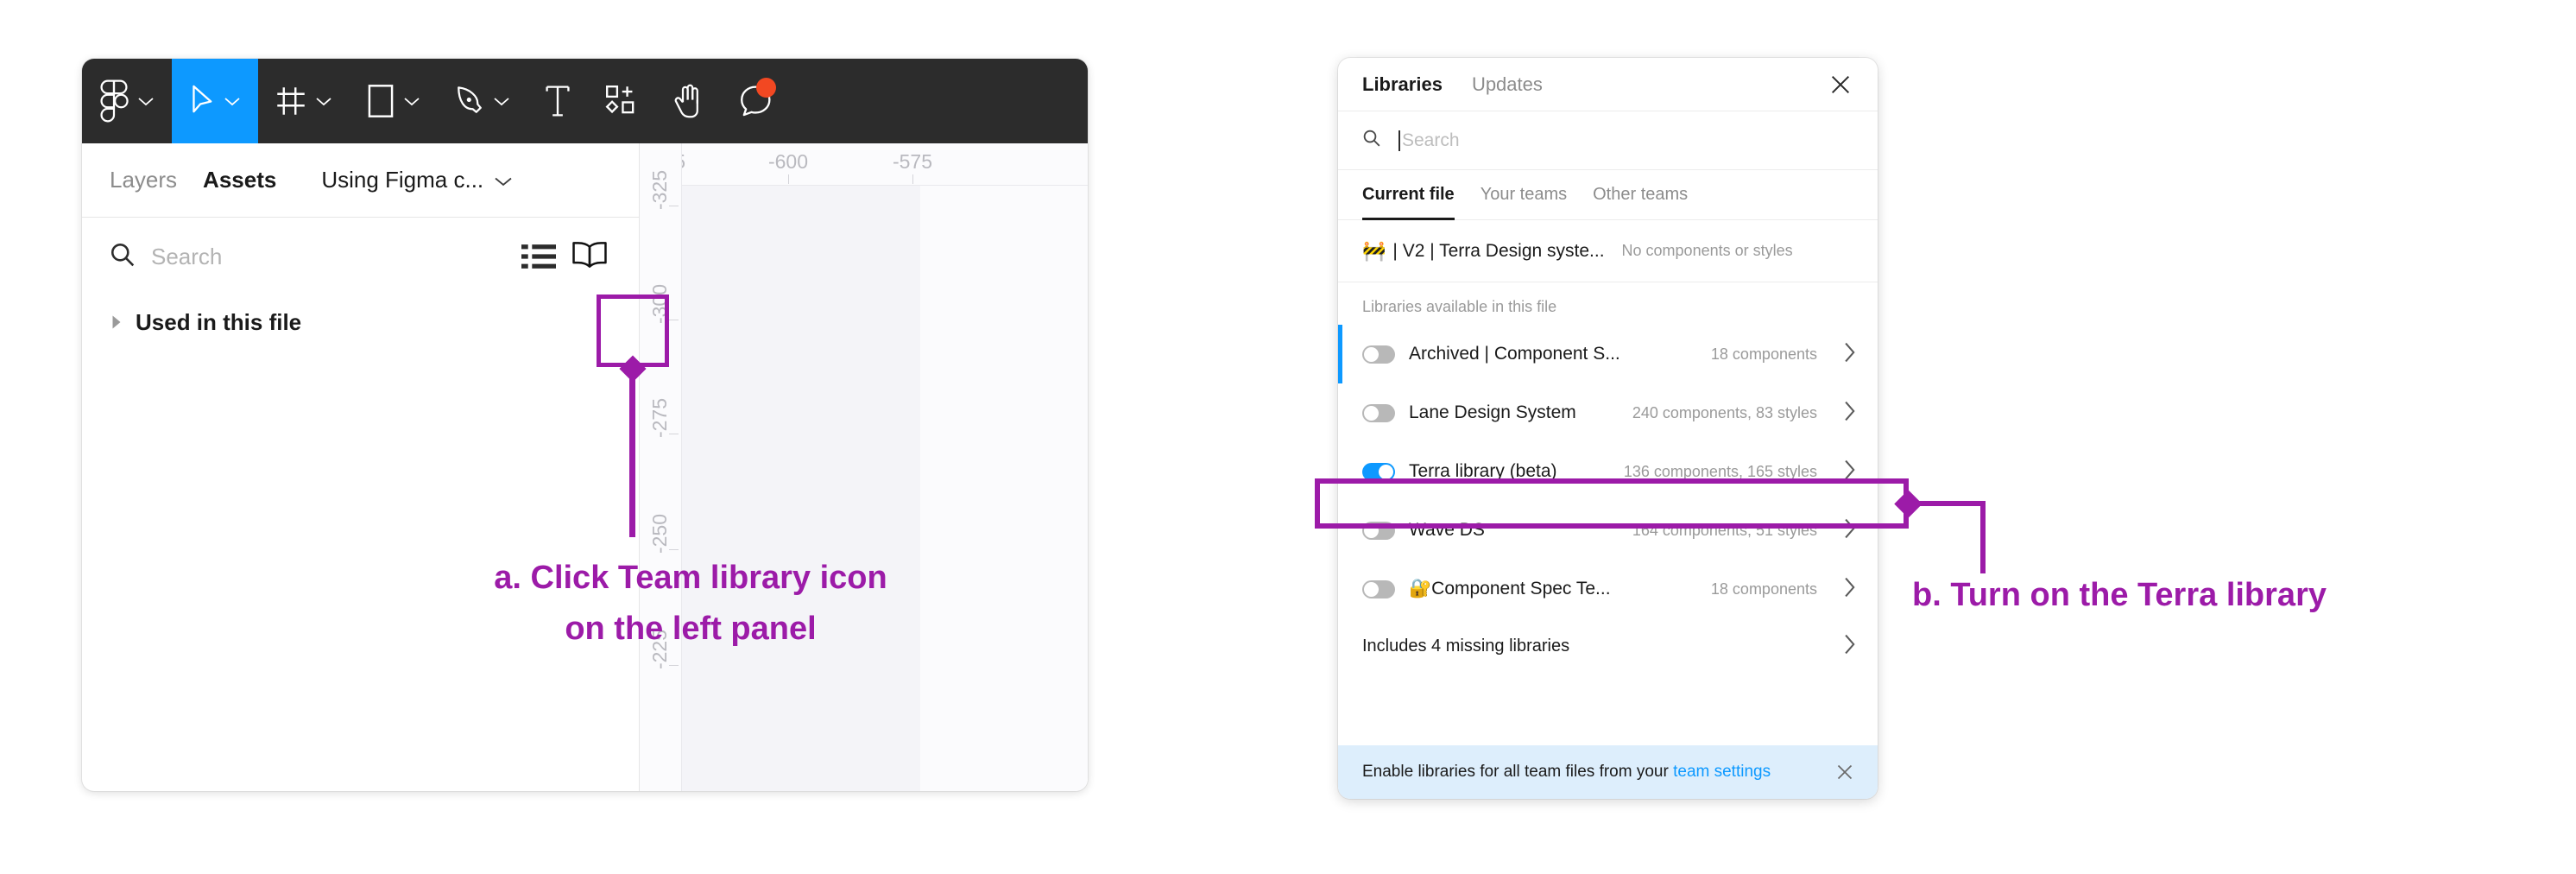  I want to click on ruler-label-h: -575, so click(912, 161).